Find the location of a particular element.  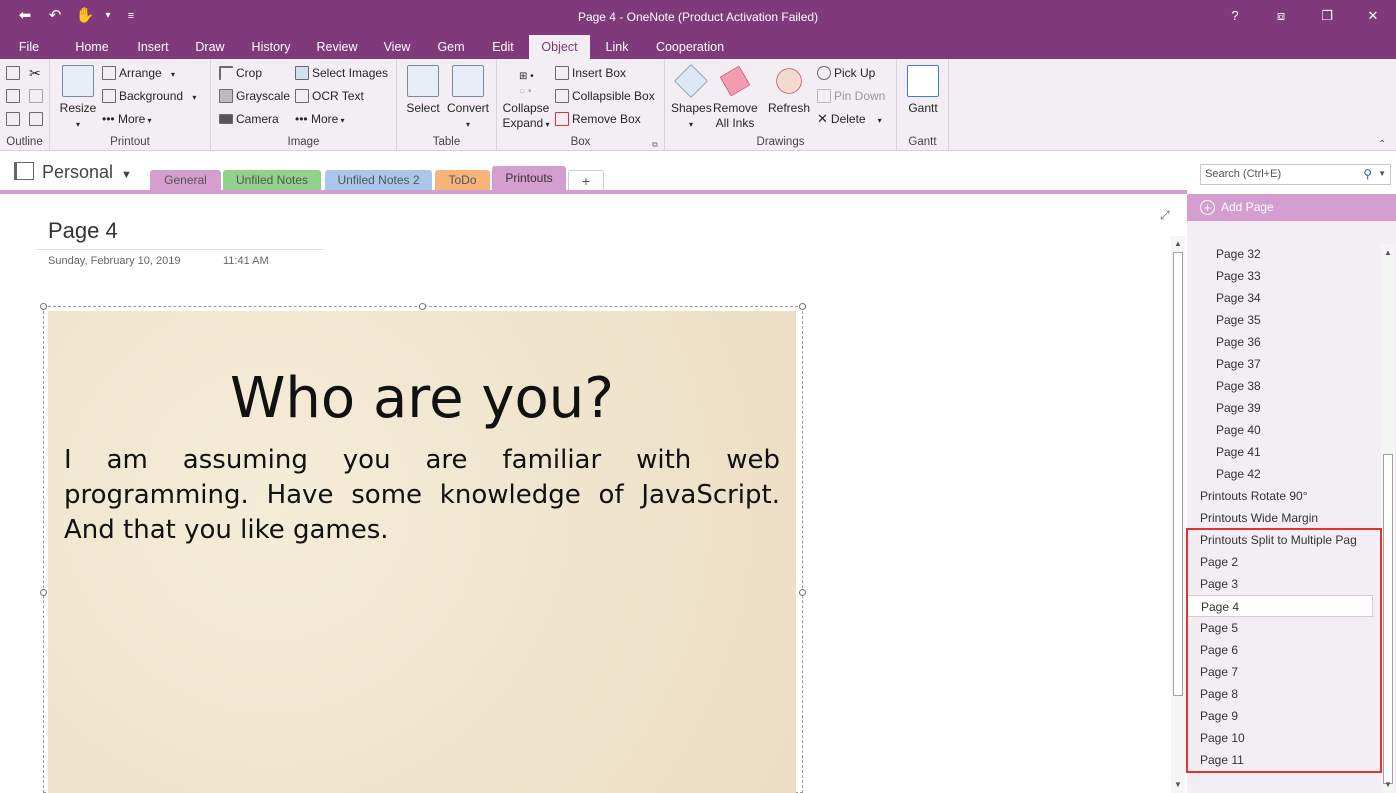

search-input: Search (Ctrl+E) ⚲ ▼ is located at coordinates (1295, 174).